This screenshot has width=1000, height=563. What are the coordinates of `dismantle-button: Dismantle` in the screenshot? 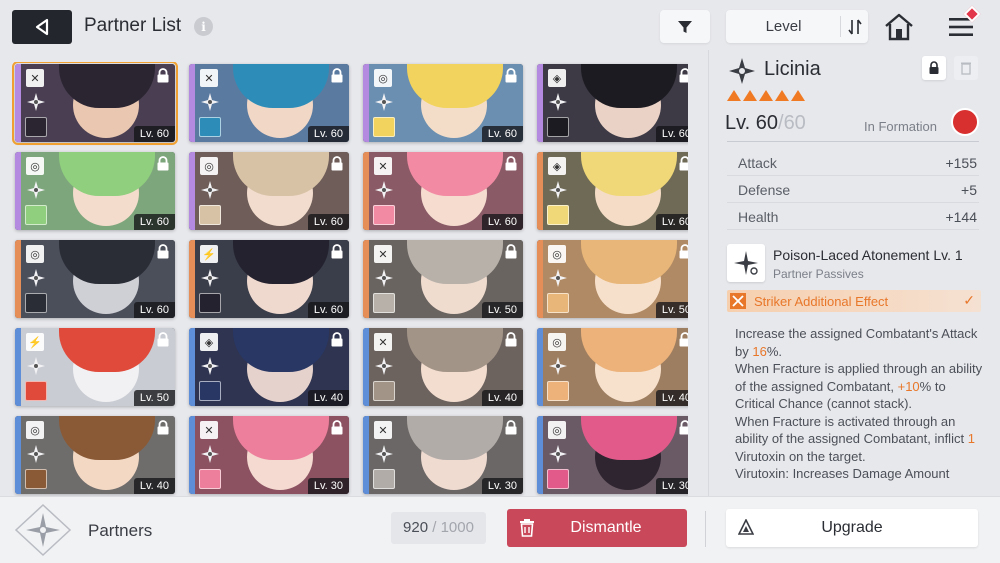 It's located at (597, 528).